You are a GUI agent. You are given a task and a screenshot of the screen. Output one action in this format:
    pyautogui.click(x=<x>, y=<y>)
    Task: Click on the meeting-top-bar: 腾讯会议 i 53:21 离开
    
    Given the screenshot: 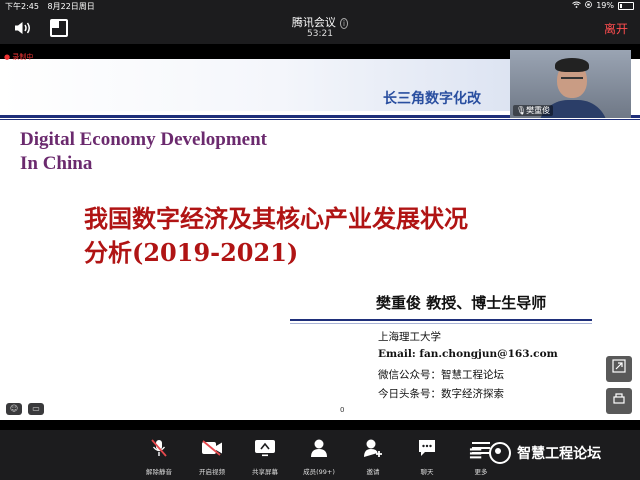 What is the action you would take?
    pyautogui.click(x=320, y=27)
    